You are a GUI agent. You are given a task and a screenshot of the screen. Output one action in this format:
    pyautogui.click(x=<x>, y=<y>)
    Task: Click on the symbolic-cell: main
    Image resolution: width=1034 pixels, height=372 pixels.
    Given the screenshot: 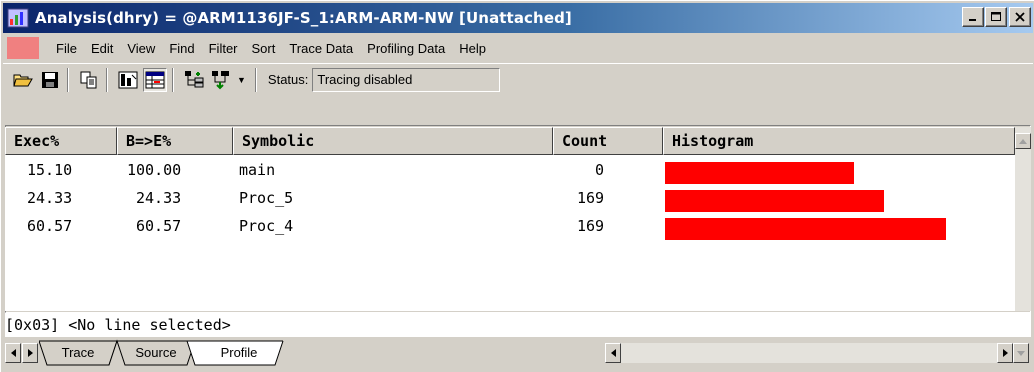 What is the action you would take?
    pyautogui.click(x=257, y=170)
    